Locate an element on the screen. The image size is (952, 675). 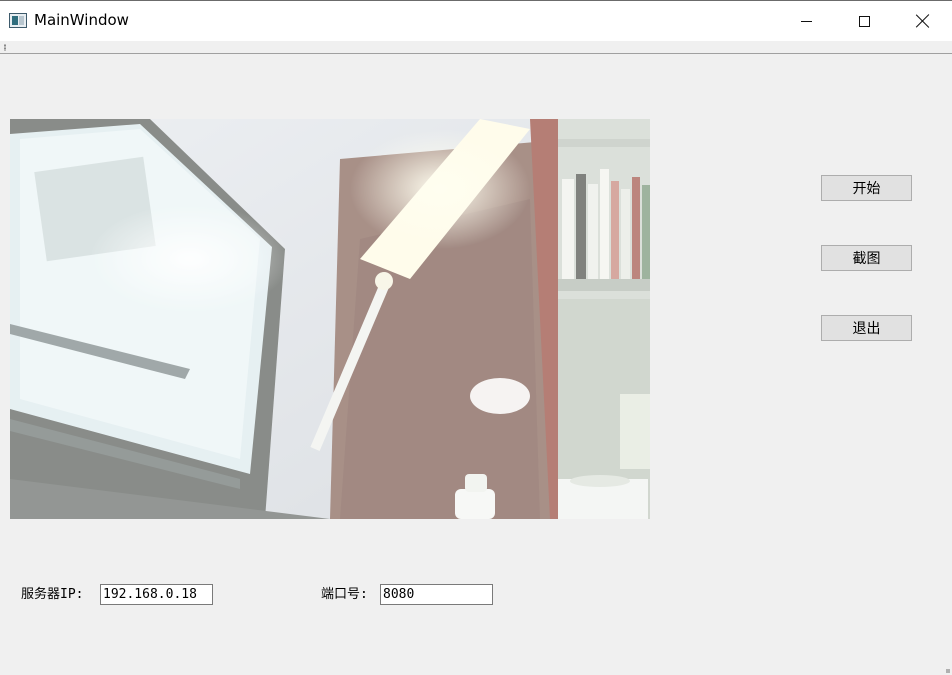
minimize-button is located at coordinates (806, 21).